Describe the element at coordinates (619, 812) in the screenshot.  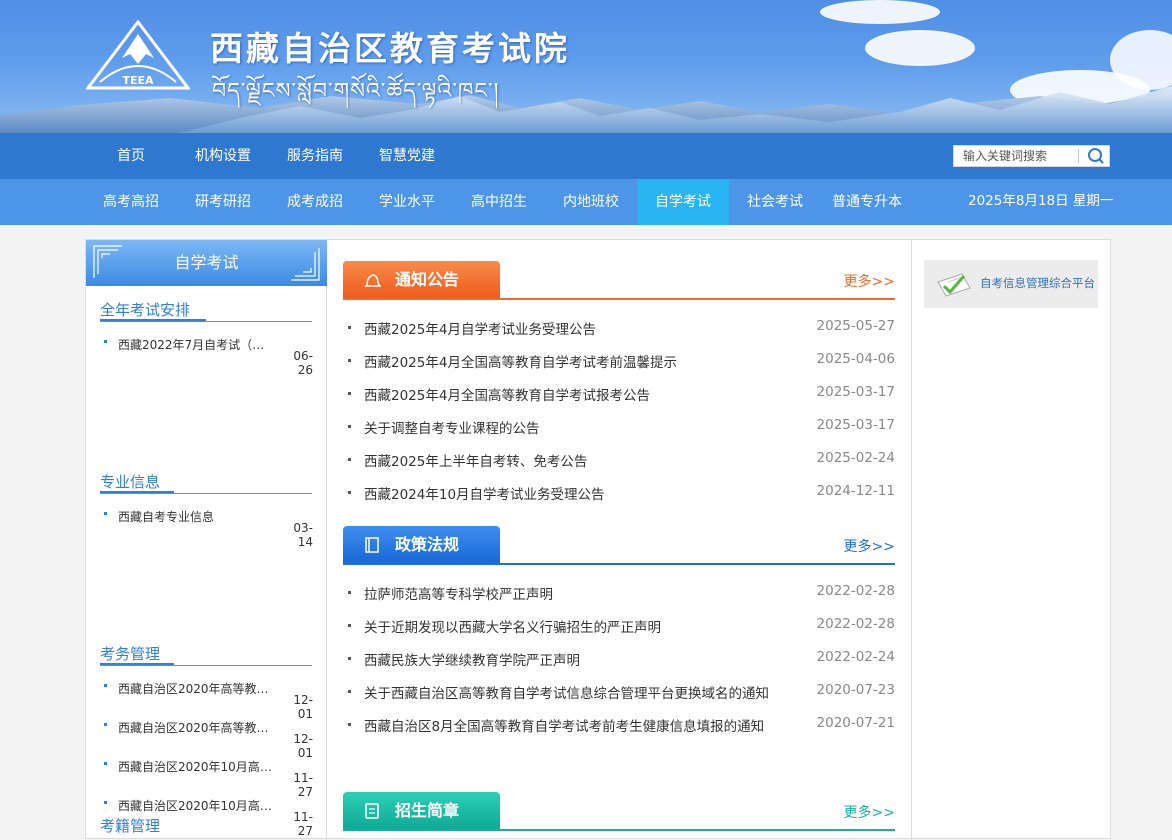
I see `admissions-header: 招生简章 更多>>` at that location.